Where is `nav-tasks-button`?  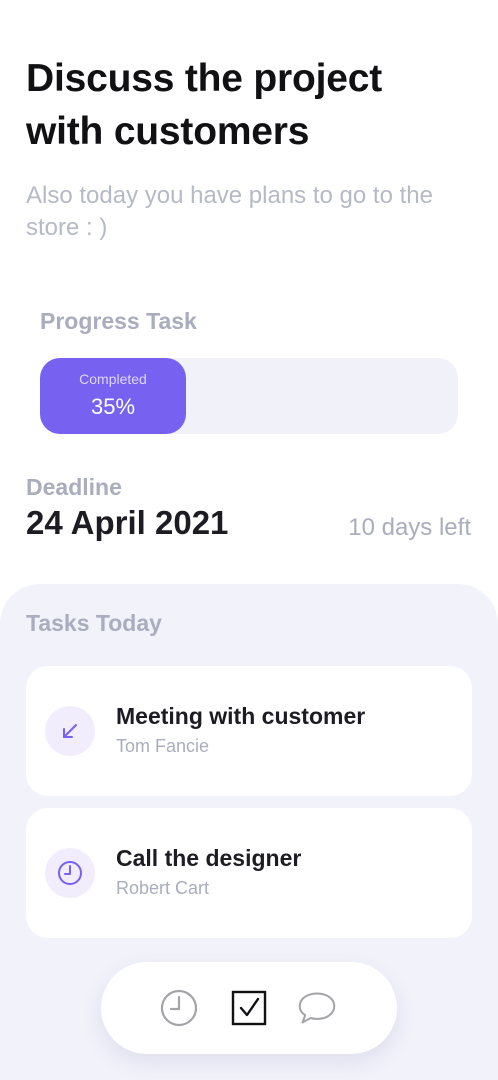
nav-tasks-button is located at coordinates (249, 1008).